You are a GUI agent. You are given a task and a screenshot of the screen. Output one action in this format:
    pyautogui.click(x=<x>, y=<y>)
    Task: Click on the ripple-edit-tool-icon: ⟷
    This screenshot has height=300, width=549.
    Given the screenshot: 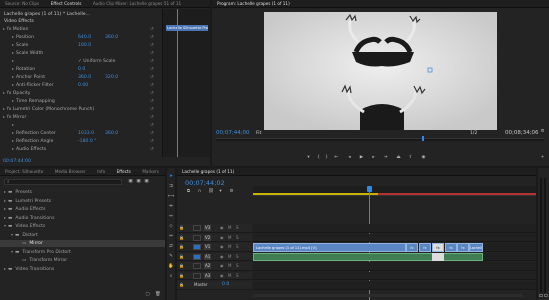 What is the action you would take?
    pyautogui.click(x=171, y=197)
    